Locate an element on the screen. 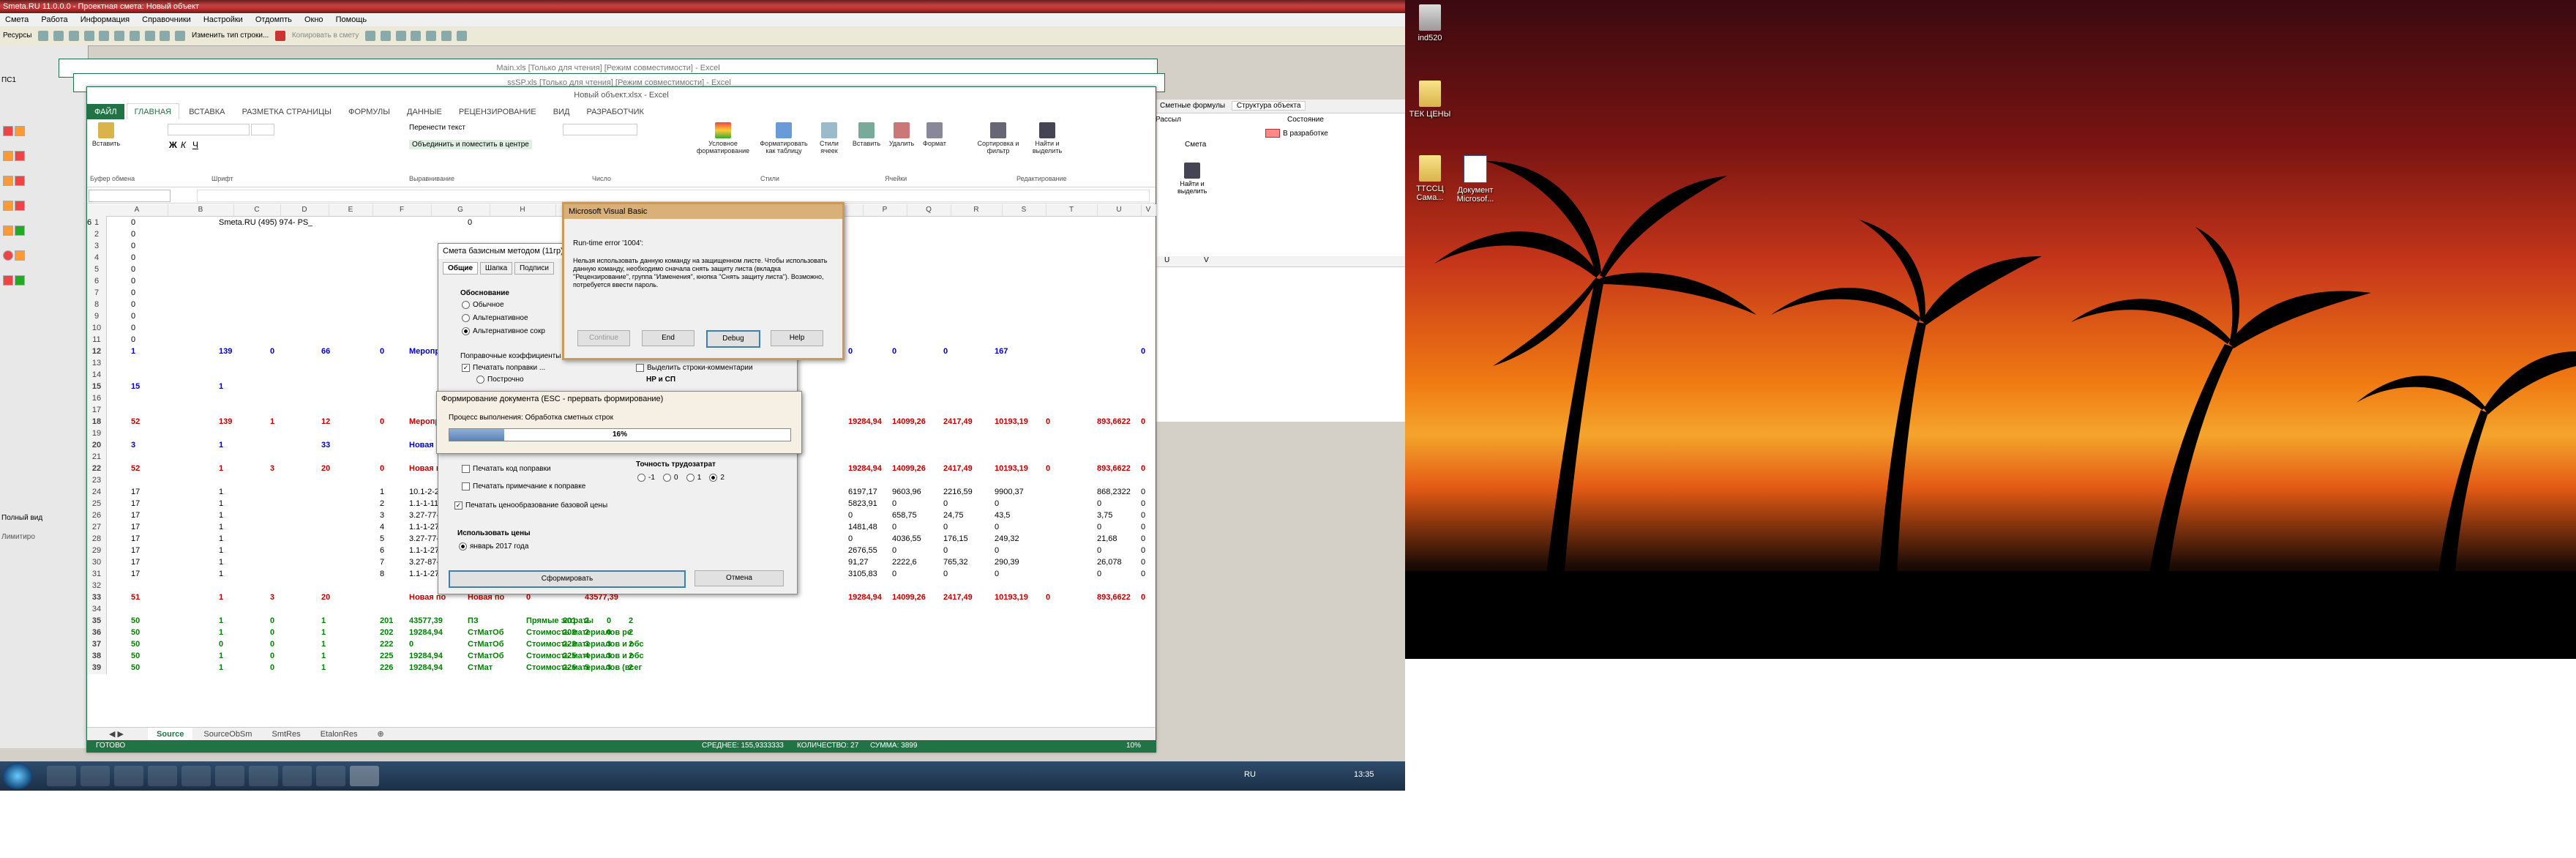  tab-home: ГЛАВНАЯ is located at coordinates (153, 112).